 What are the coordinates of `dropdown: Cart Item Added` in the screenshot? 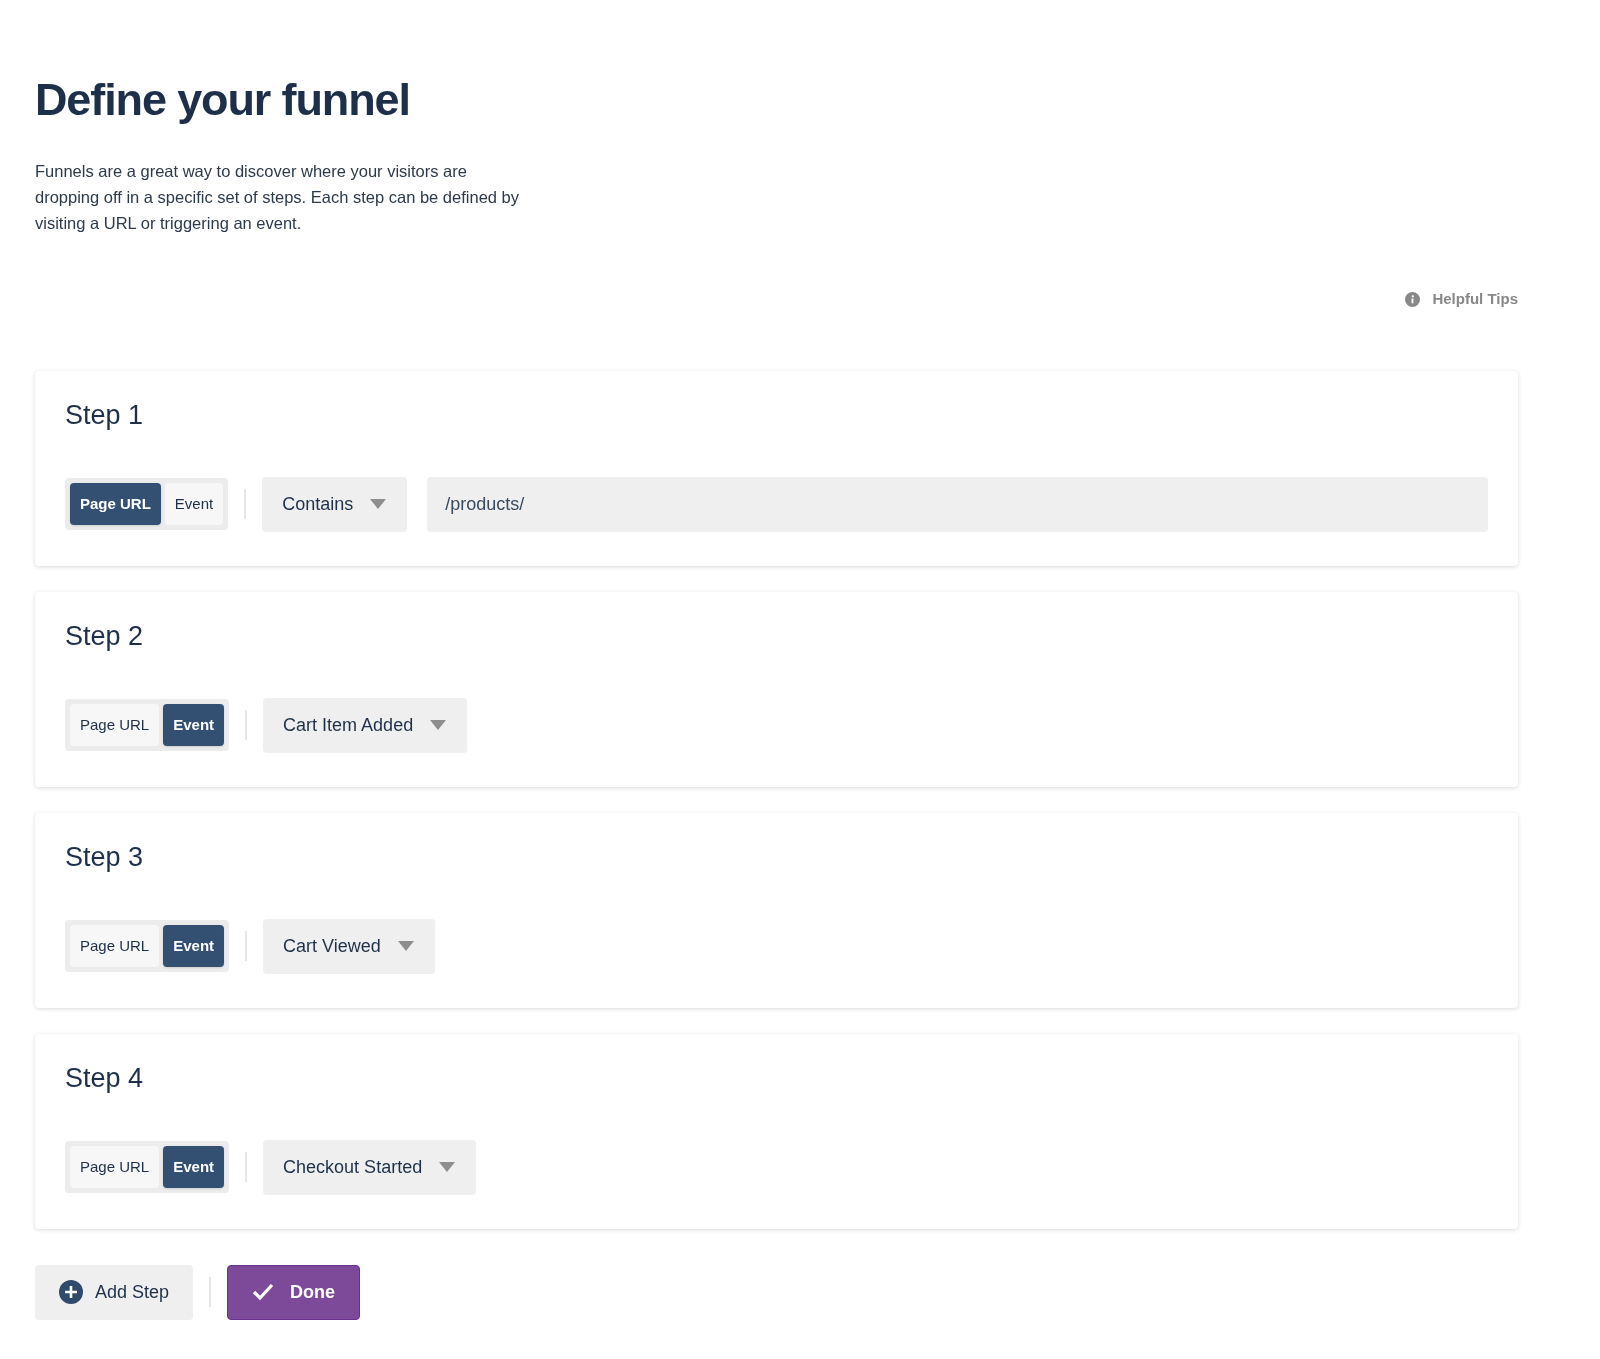 It's located at (365, 725).